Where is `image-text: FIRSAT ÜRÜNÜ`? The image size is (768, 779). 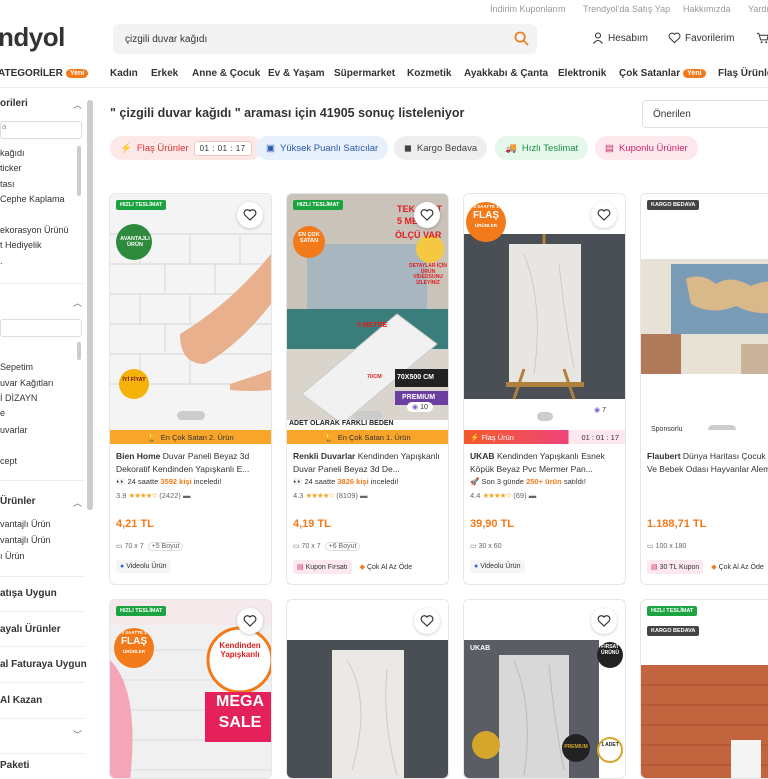
image-text: FIRSAT ÜRÜNÜ is located at coordinates (610, 650).